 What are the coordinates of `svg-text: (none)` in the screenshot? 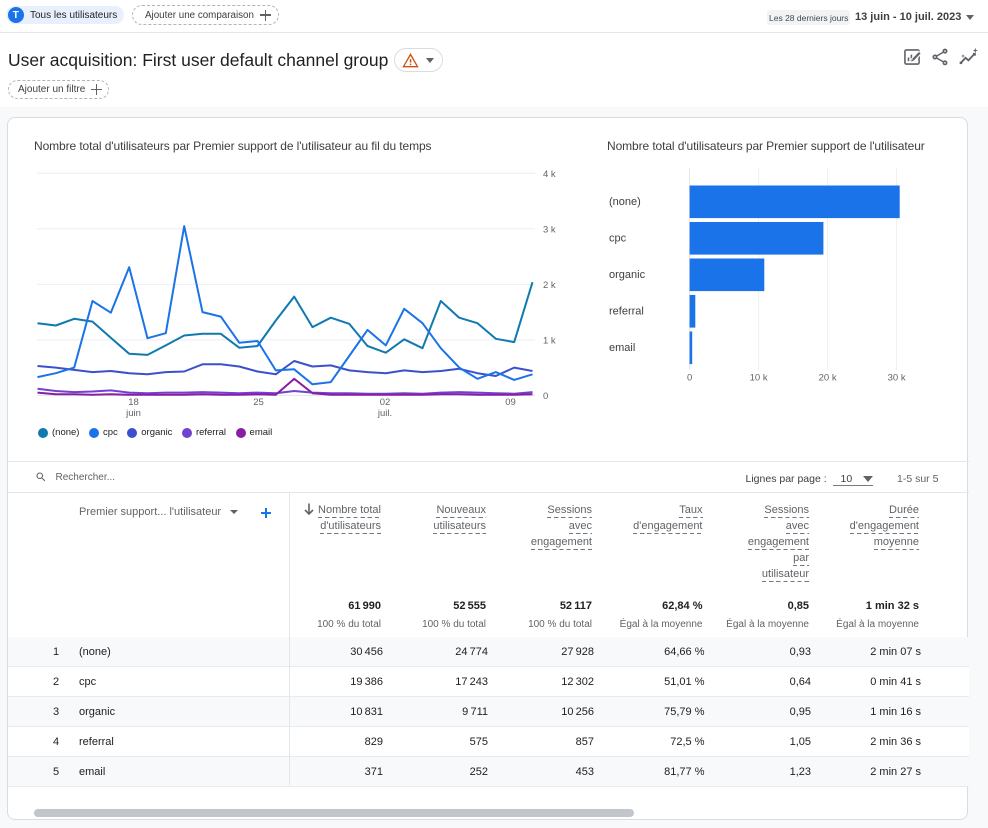 It's located at (625, 202).